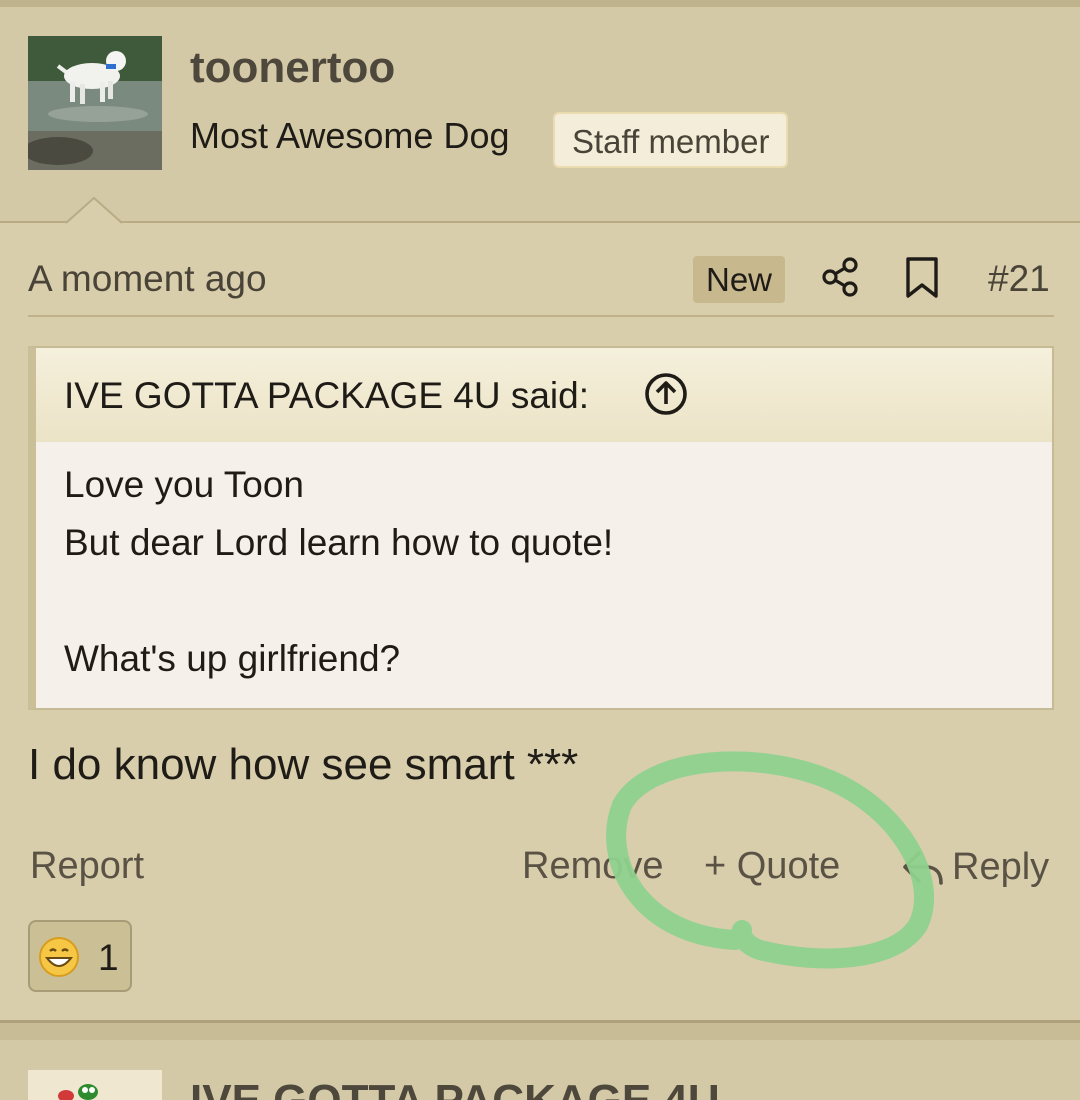 This screenshot has height=1100, width=1080. What do you see at coordinates (1019, 279) in the screenshot?
I see `post-number: #21` at bounding box center [1019, 279].